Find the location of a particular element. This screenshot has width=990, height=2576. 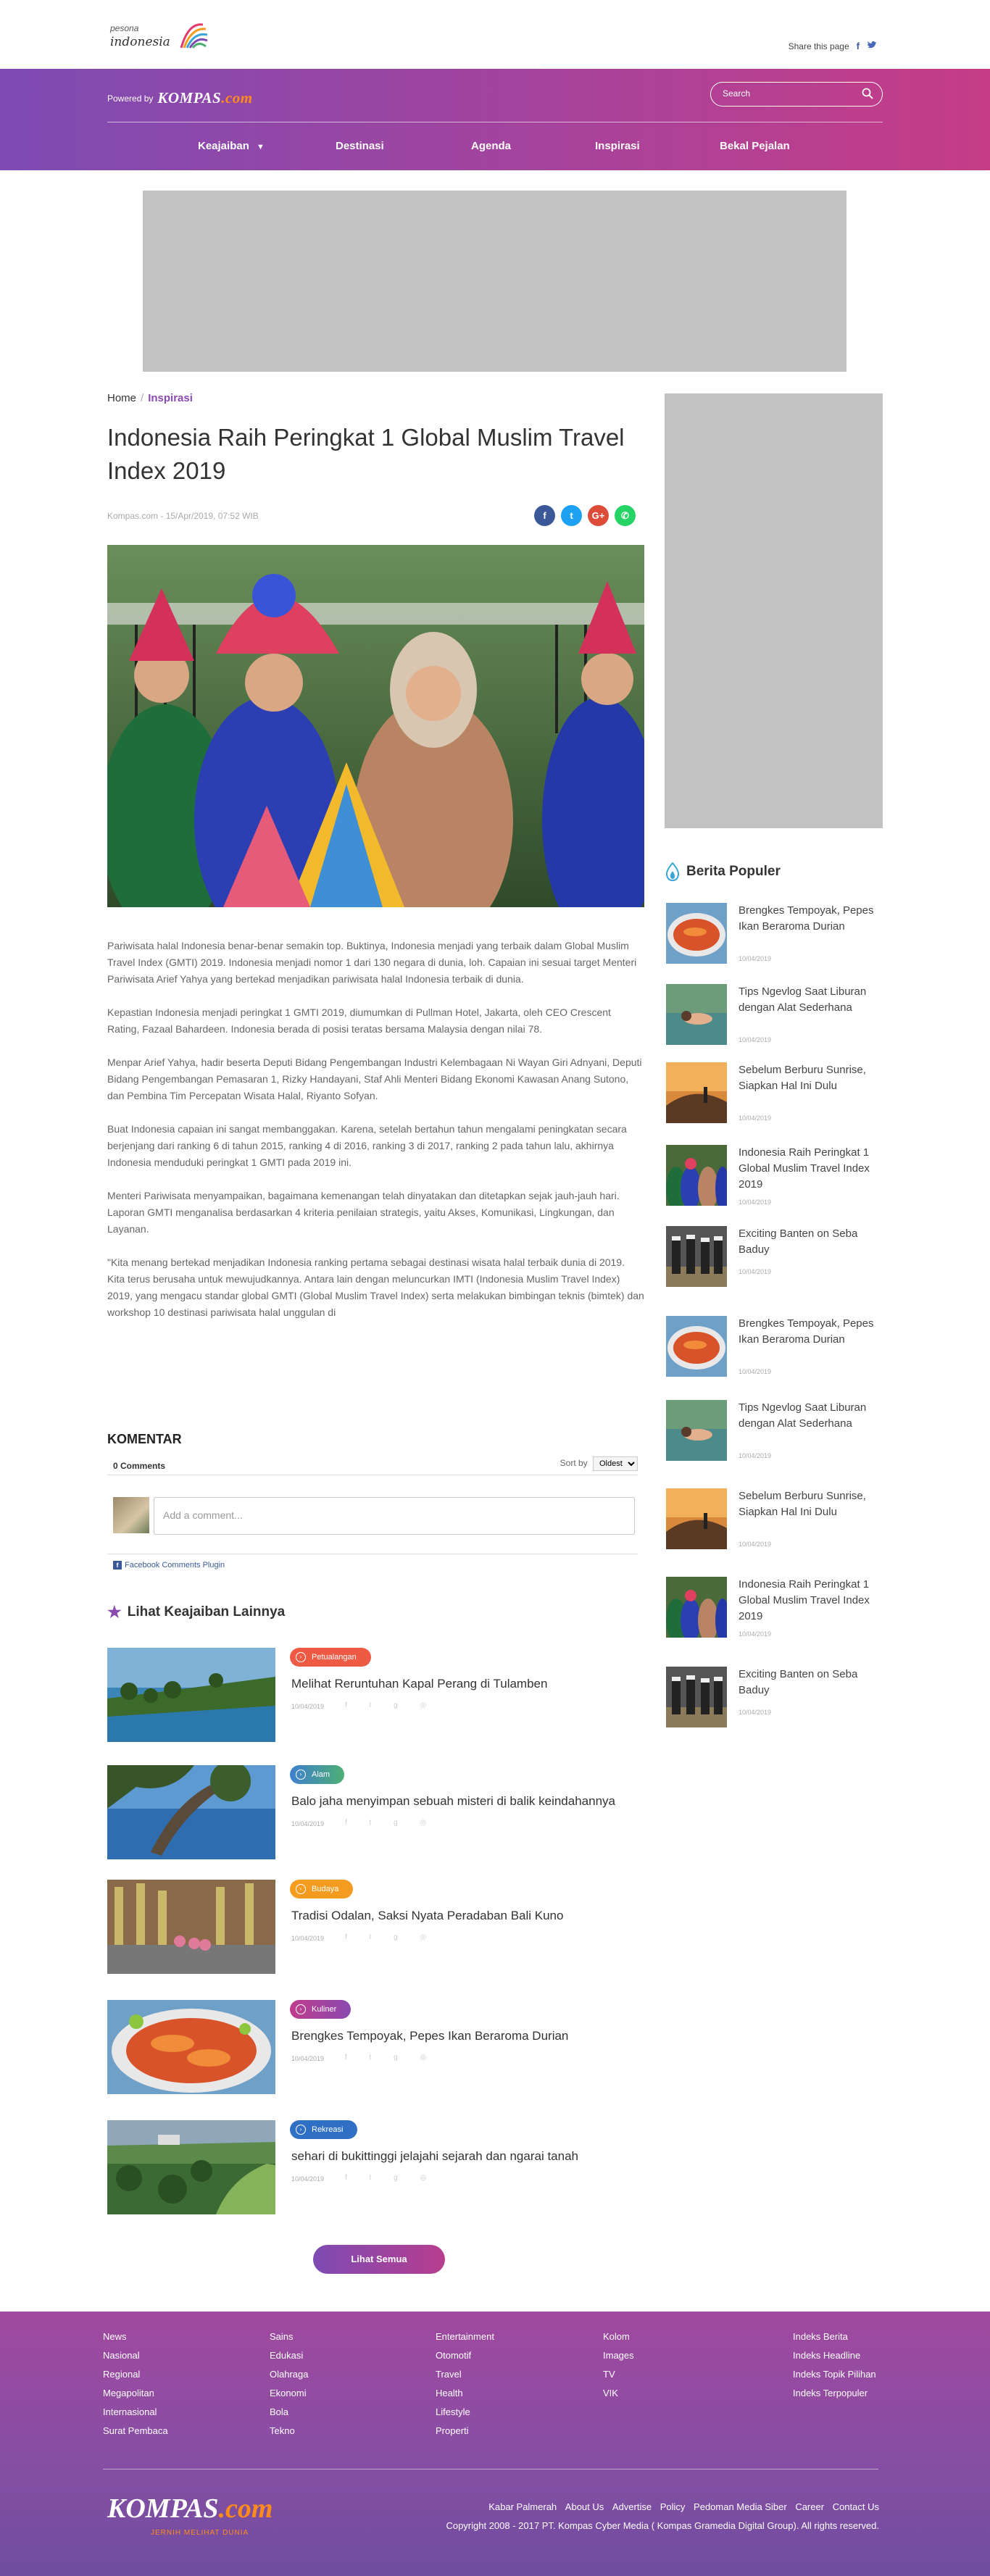

footer-link: Lifestyle is located at coordinates (465, 2412).